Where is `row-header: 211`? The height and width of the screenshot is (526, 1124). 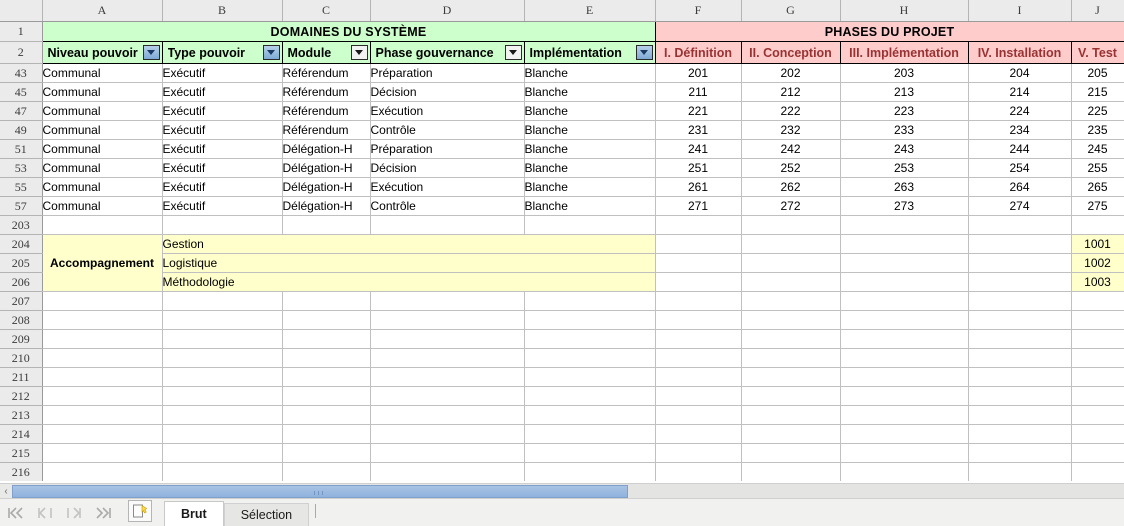
row-header: 211 is located at coordinates (21, 377).